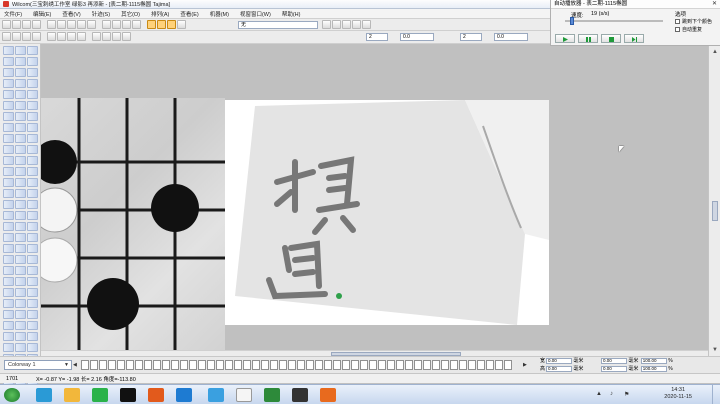 The height and width of the screenshot is (404, 720). What do you see at coordinates (16, 36) in the screenshot?
I see `reshape-icon` at bounding box center [16, 36].